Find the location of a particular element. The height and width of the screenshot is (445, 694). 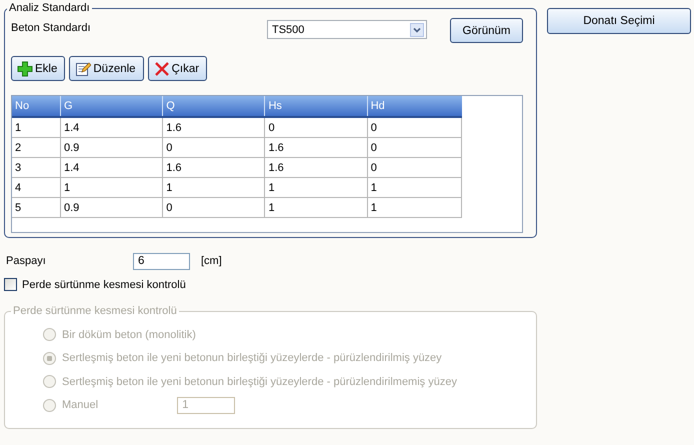

cover-input: 6 is located at coordinates (161, 261).